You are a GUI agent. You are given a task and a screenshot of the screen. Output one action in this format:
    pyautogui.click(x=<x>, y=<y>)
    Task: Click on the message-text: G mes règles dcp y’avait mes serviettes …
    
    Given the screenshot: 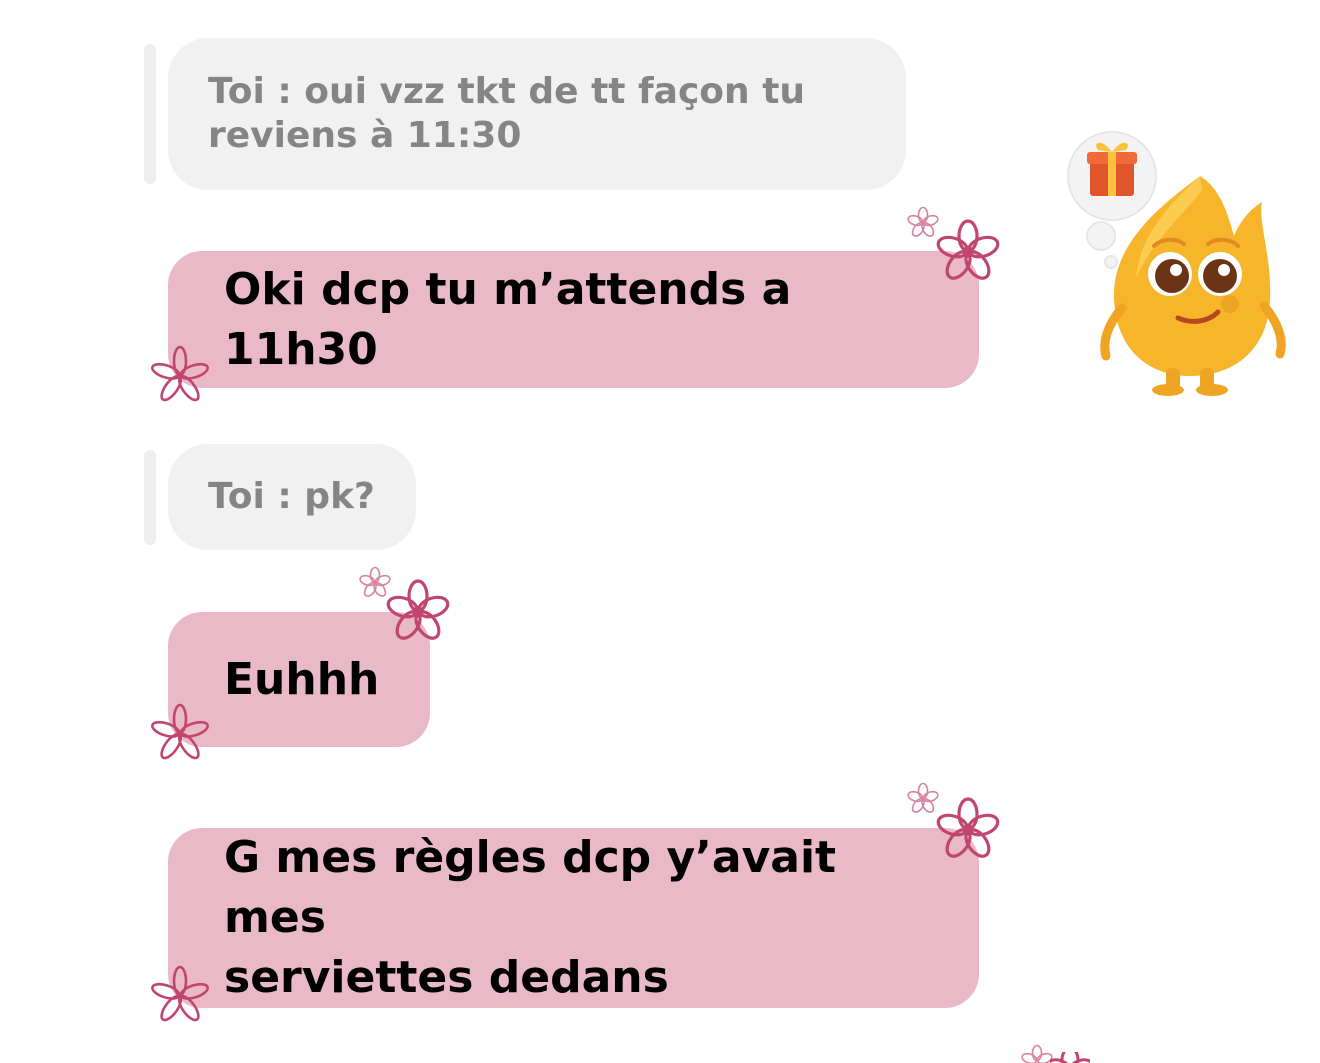 What is the action you would take?
    pyautogui.click(x=530, y=917)
    